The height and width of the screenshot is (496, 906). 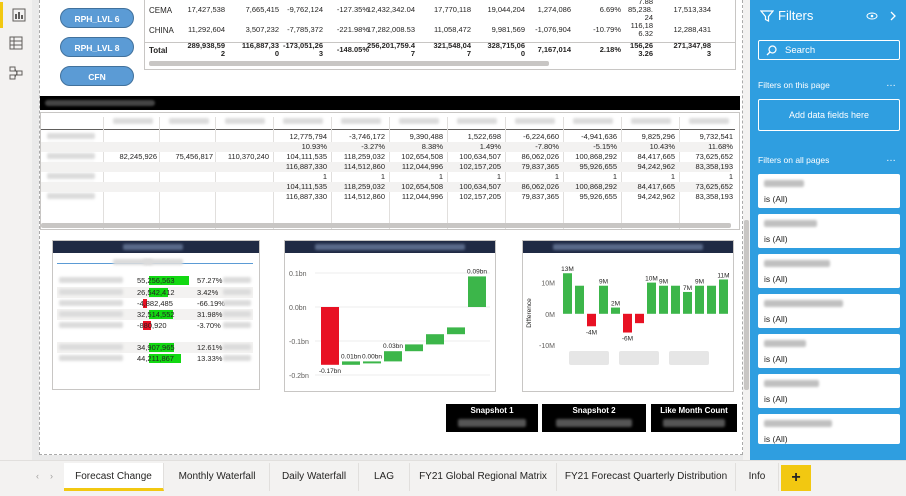 I want to click on variance-row: -4,882,485 -66.19%, so click(x=155, y=303).